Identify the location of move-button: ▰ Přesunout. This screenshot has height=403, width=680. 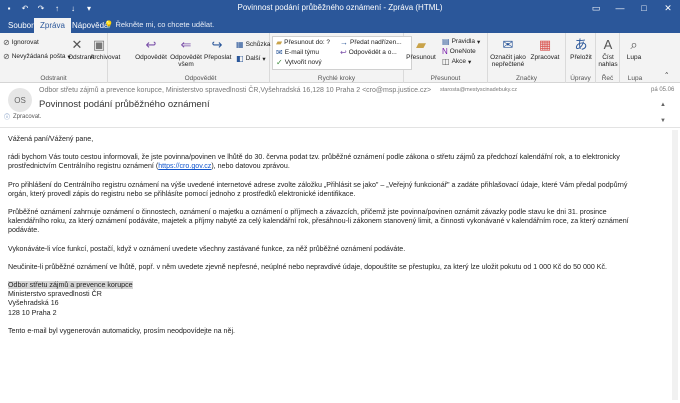
(421, 49).